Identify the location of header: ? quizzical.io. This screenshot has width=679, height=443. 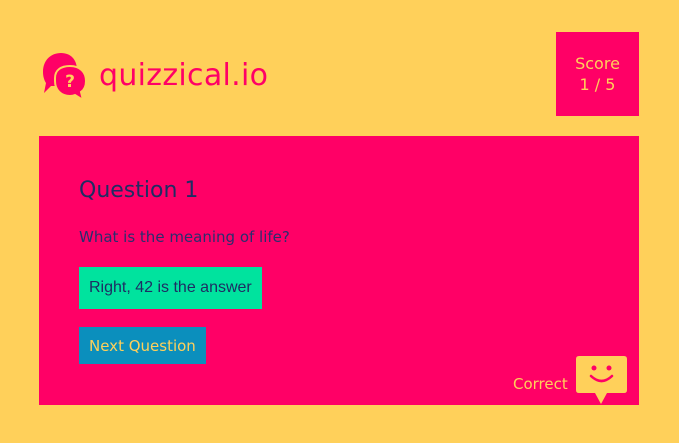
(153, 76).